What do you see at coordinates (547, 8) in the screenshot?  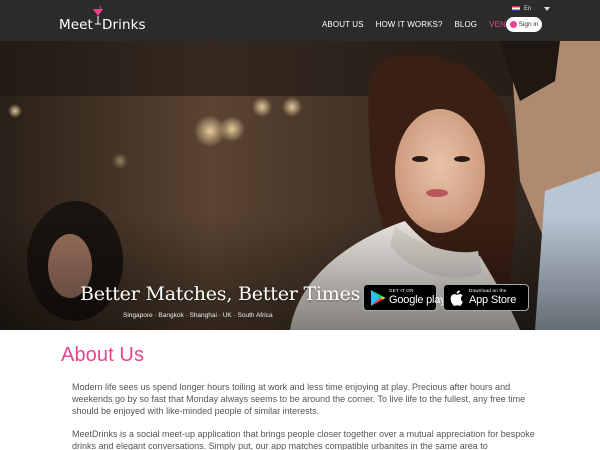 I see `chevron-down-icon` at bounding box center [547, 8].